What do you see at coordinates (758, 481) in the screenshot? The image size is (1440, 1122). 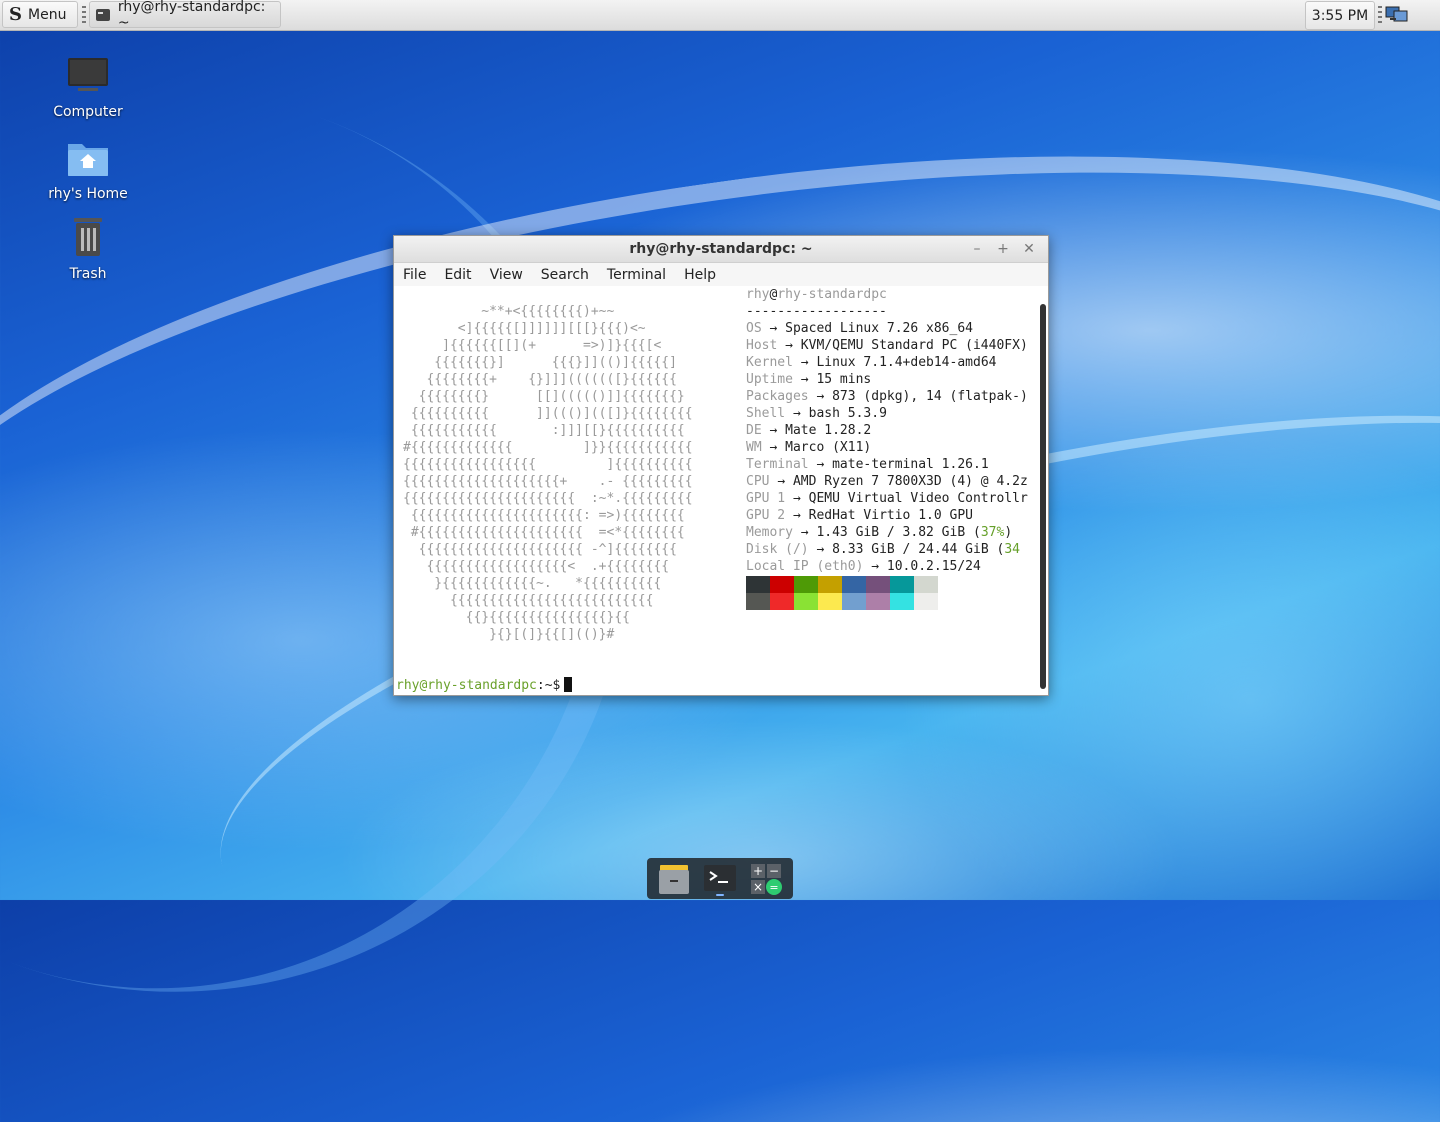 I see `info-key: CPU` at bounding box center [758, 481].